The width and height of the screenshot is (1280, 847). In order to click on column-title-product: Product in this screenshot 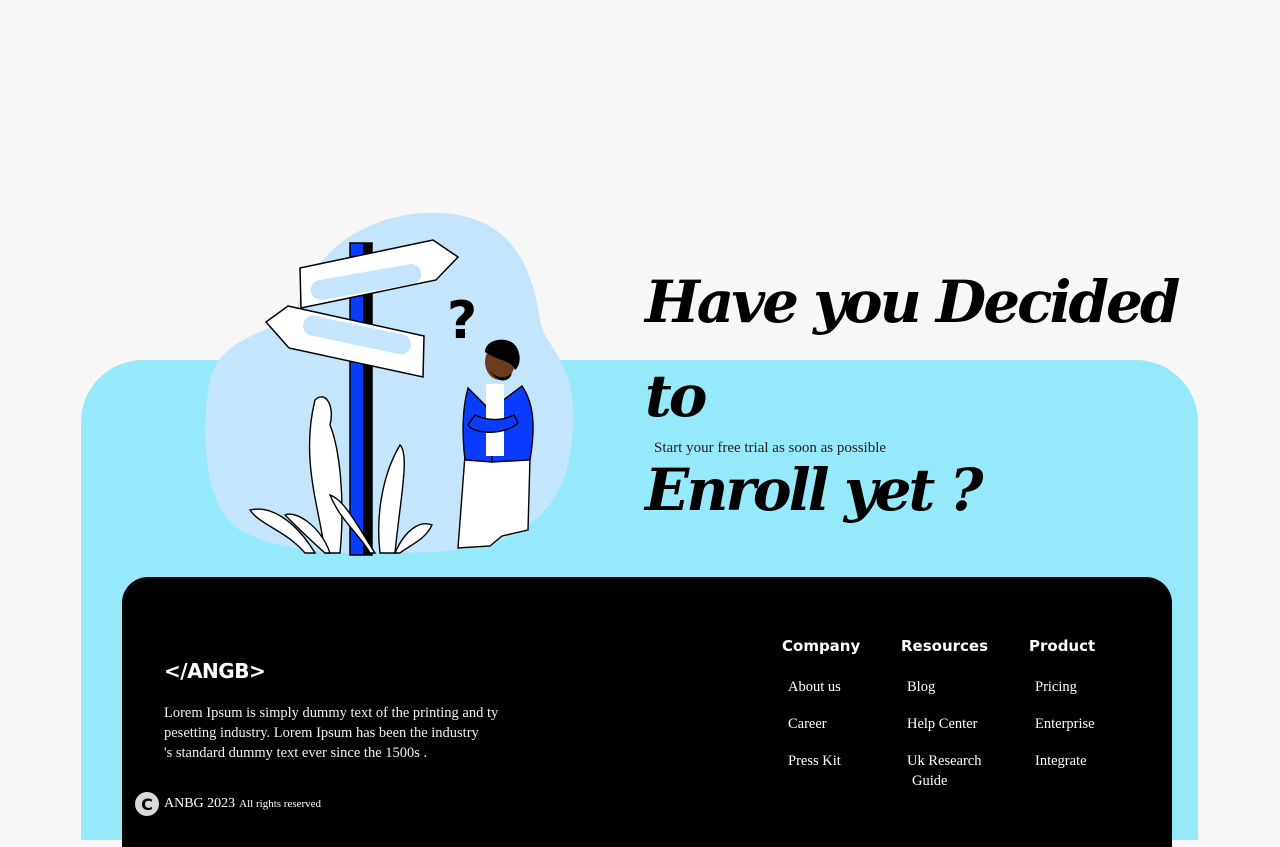, I will do `click(1062, 646)`.